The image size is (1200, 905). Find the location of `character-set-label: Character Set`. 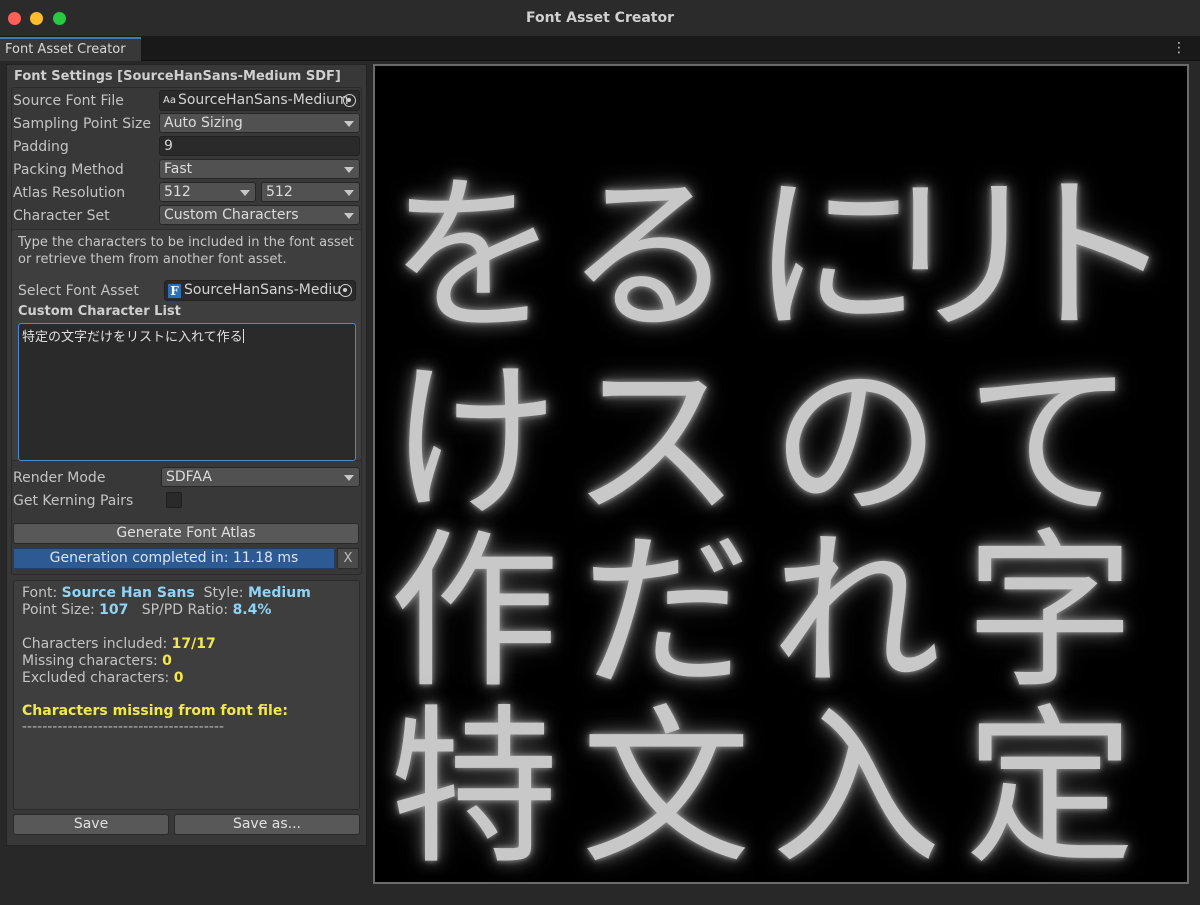

character-set-label: Character Set is located at coordinates (61, 216).